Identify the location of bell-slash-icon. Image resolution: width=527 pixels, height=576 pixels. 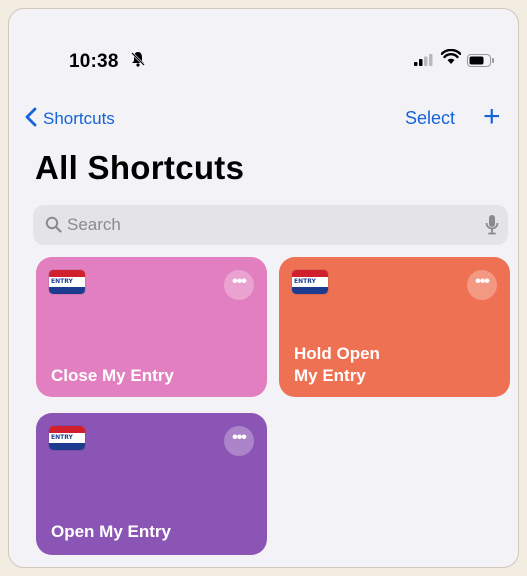
(138, 61).